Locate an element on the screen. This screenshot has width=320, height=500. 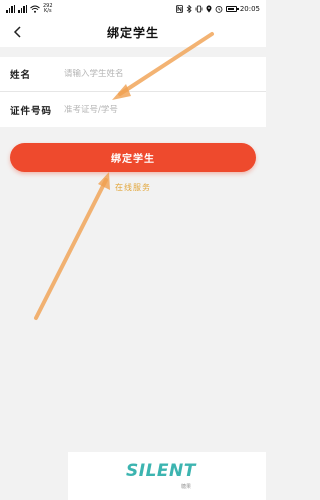
bluetooth-icon is located at coordinates (189, 8).